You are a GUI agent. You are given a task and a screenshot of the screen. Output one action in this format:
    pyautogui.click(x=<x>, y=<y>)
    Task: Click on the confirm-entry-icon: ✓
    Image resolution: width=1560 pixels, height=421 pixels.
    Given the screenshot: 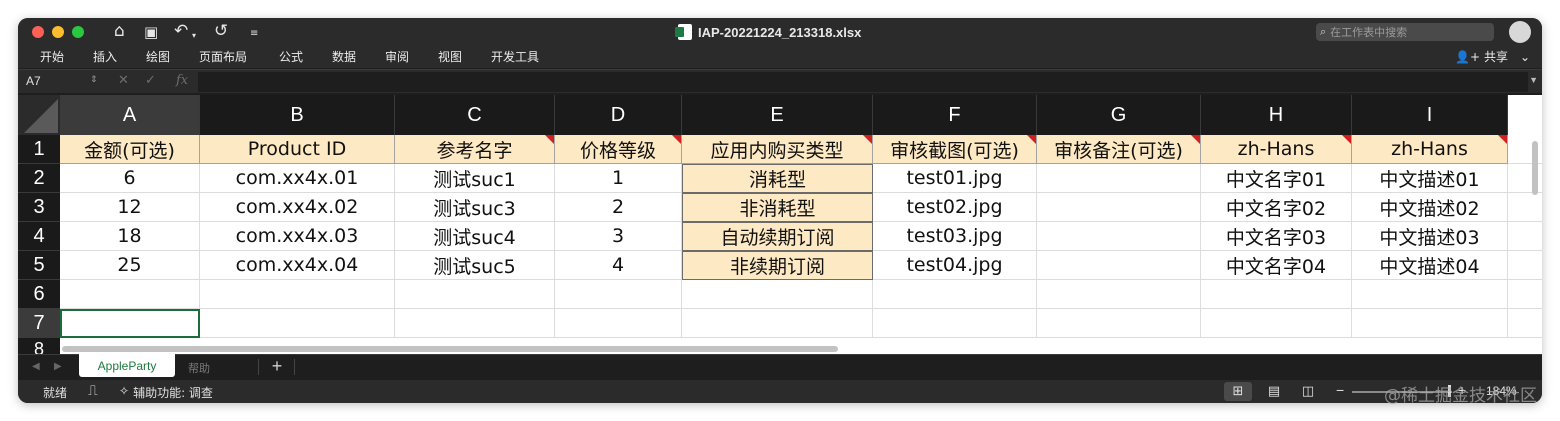 What is the action you would take?
    pyautogui.click(x=150, y=80)
    